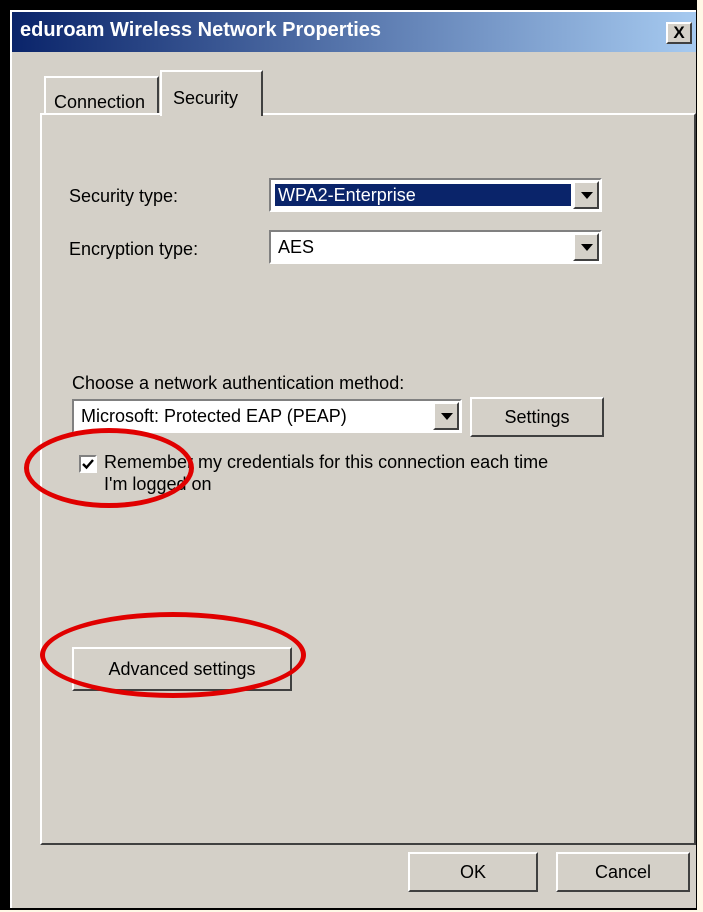 The height and width of the screenshot is (912, 703). Describe the element at coordinates (435, 247) in the screenshot. I see `encryption-type-select: AES` at that location.